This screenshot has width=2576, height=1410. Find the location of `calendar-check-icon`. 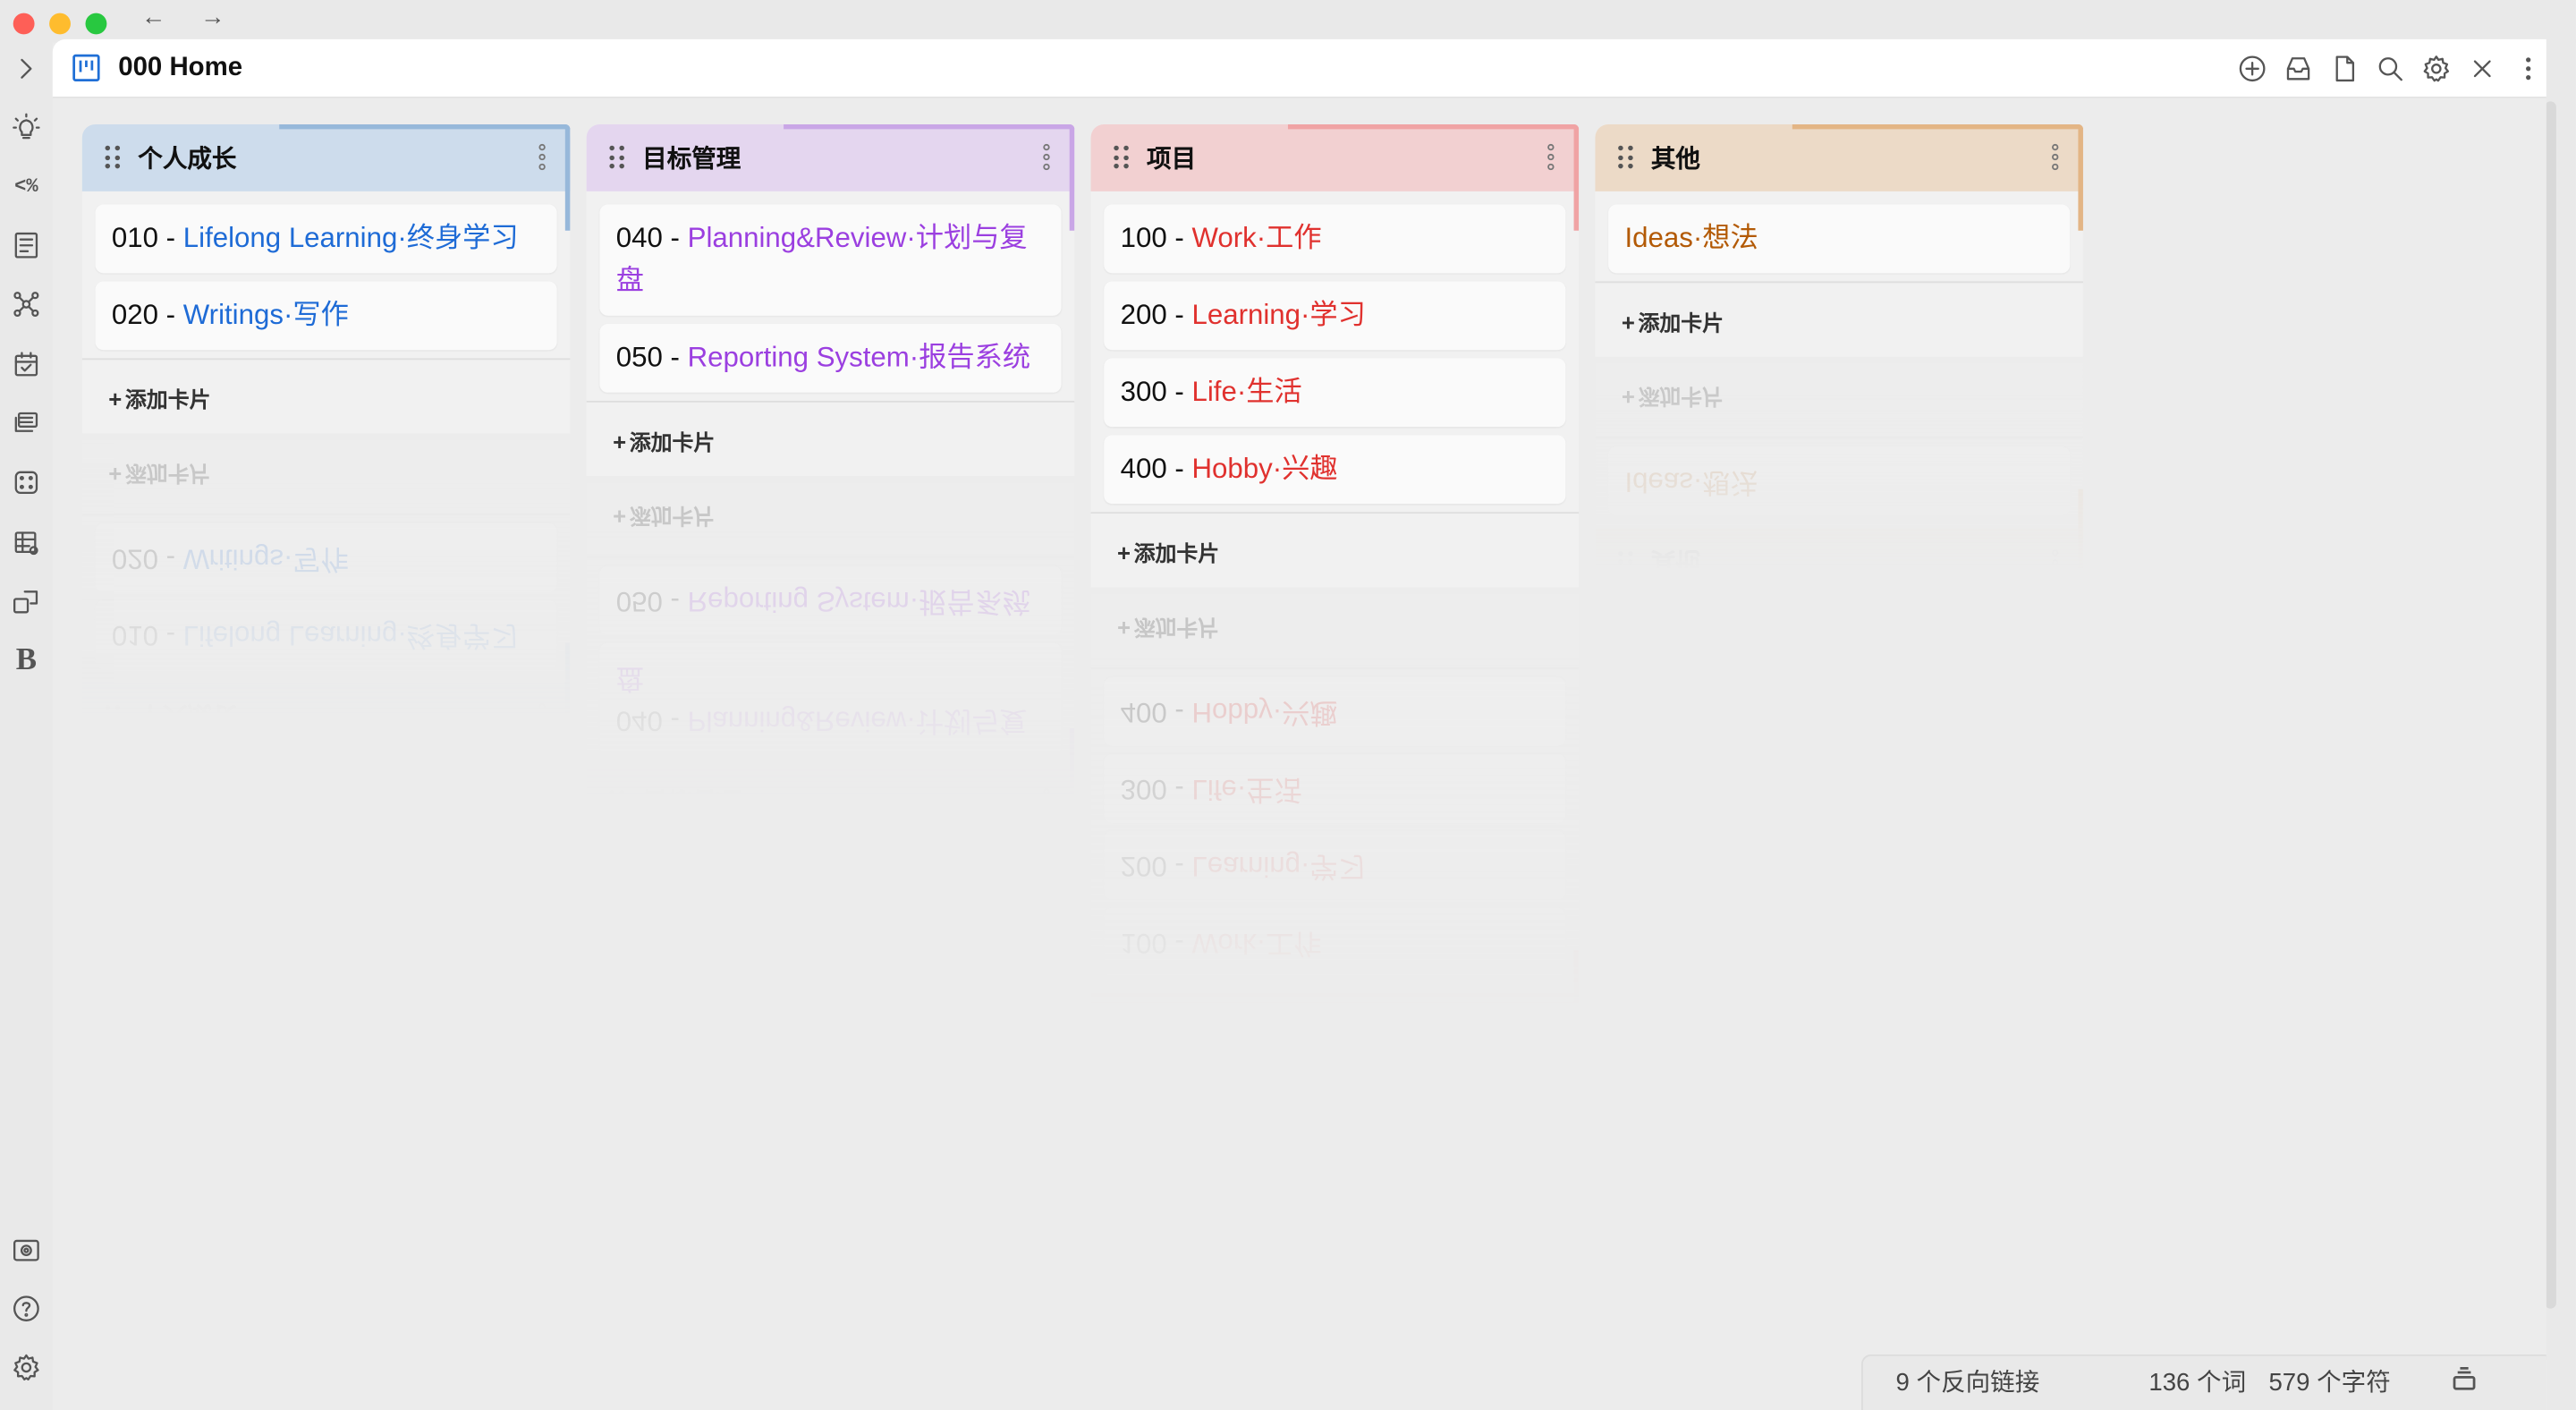

calendar-check-icon is located at coordinates (26, 365).